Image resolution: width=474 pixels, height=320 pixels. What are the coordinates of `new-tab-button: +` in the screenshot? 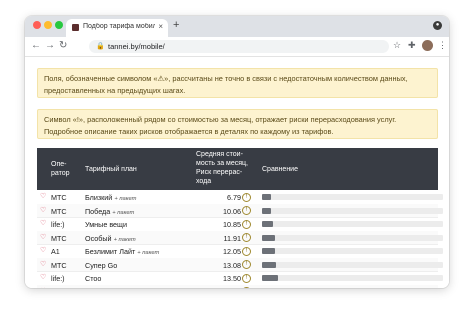 It's located at (176, 25).